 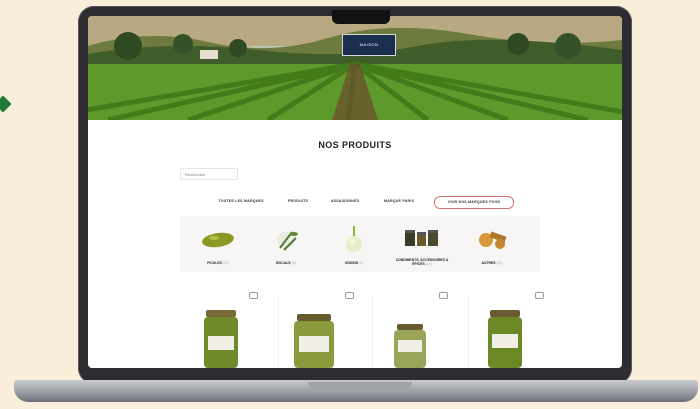 I want to click on category-count: (12), so click(x=225, y=263).